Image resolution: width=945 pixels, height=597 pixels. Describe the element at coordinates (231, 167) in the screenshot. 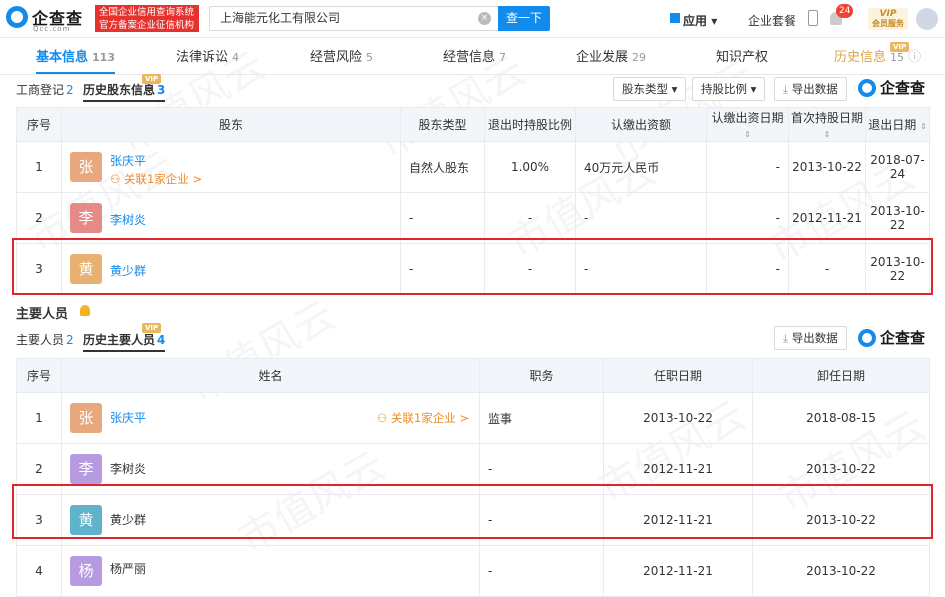

I see `shareholder-cell: 张 张庆平 ⚇ 关联1家企业 >` at that location.